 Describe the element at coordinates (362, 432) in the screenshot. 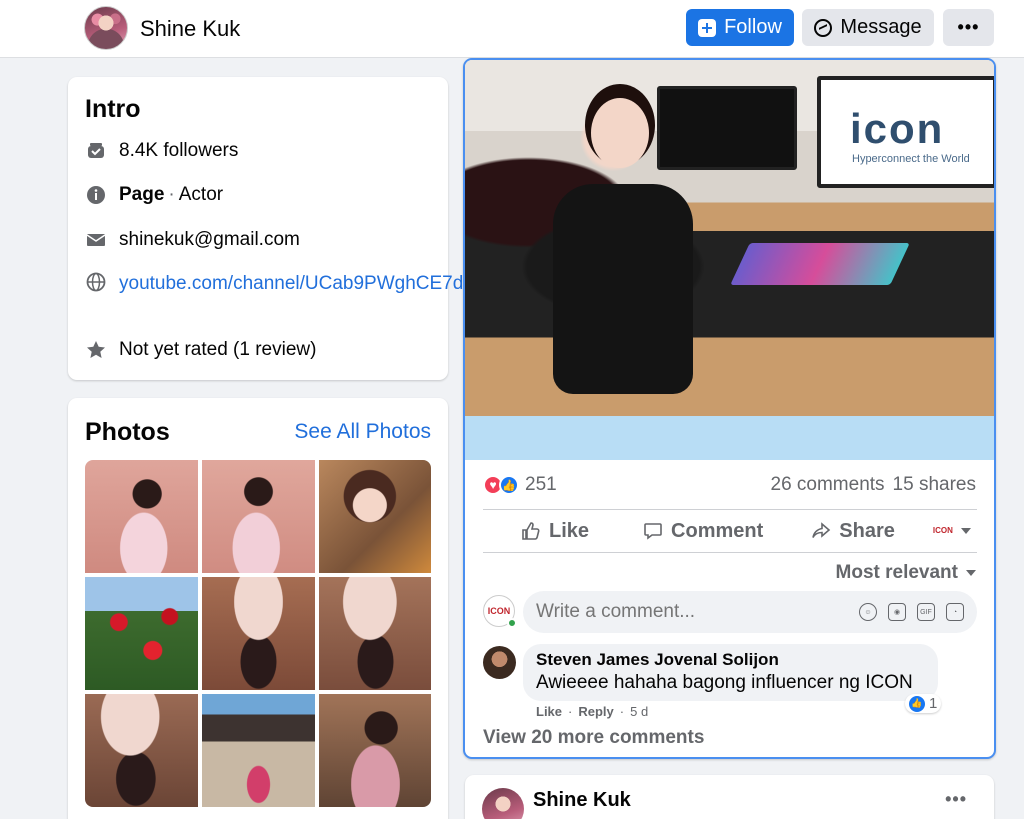

I see `see-all-photos-link: See All Photos` at that location.